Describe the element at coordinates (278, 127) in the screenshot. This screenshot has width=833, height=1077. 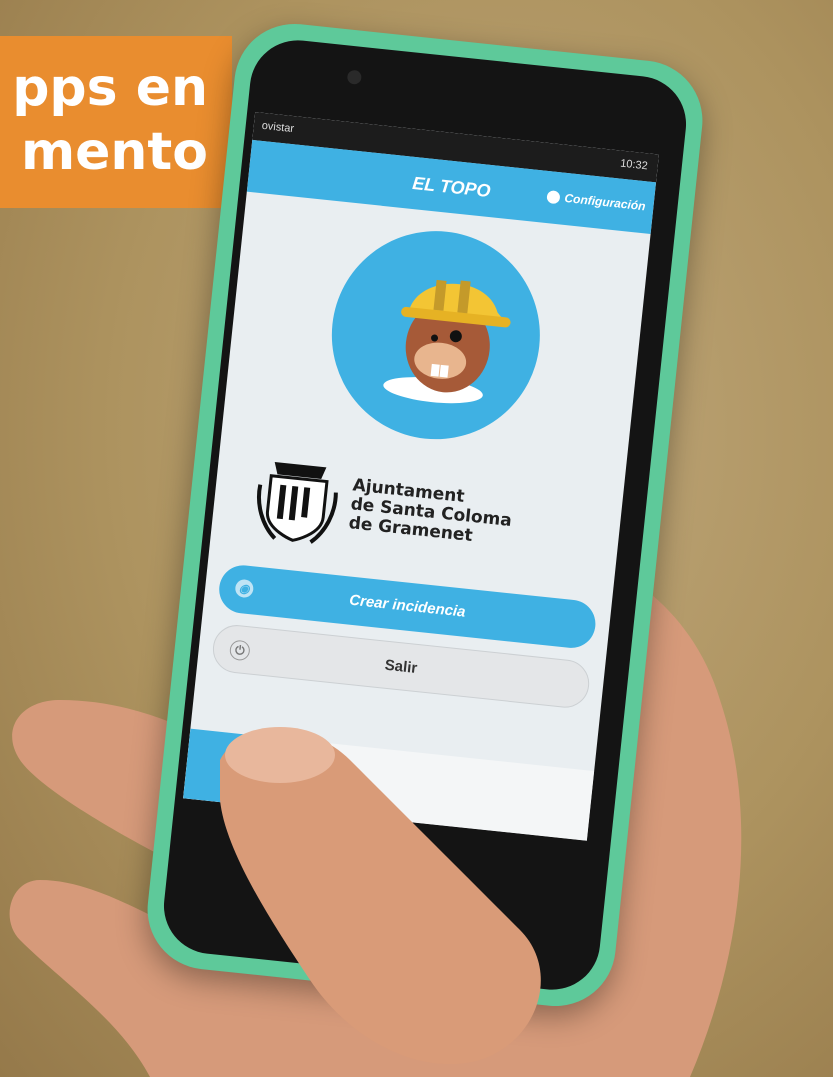
I see `carrier-label: ovistar` at that location.